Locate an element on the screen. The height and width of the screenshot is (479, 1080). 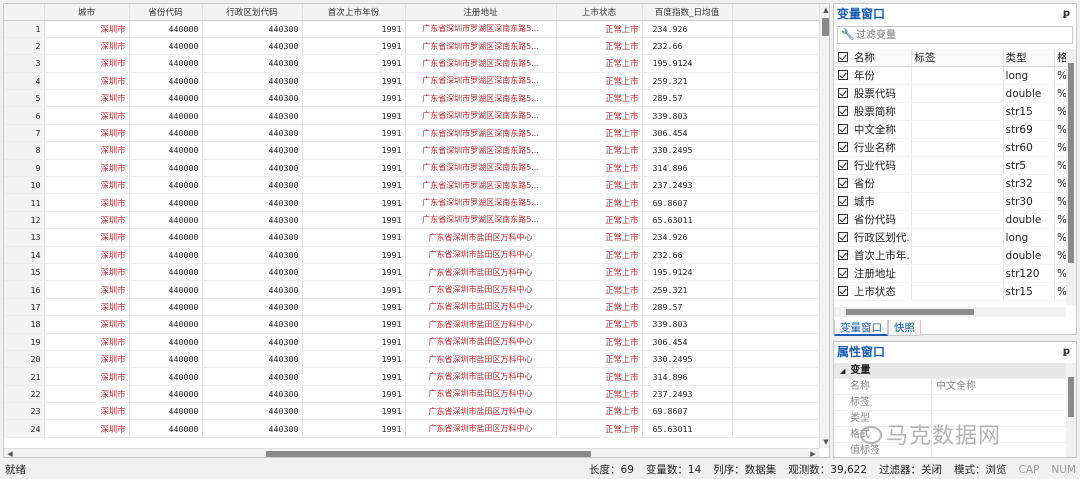
variable-row: 股票代码 double% is located at coordinates (950, 94).